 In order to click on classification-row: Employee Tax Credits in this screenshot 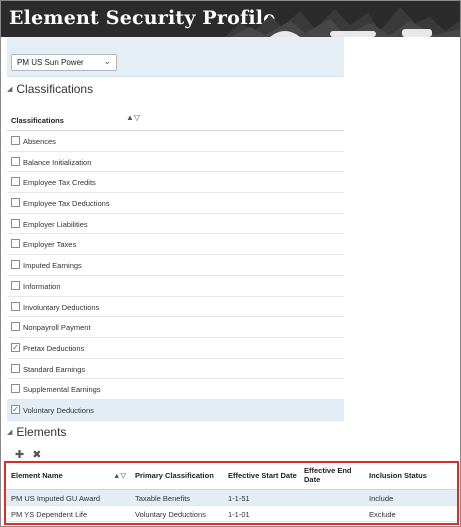, I will do `click(175, 183)`.